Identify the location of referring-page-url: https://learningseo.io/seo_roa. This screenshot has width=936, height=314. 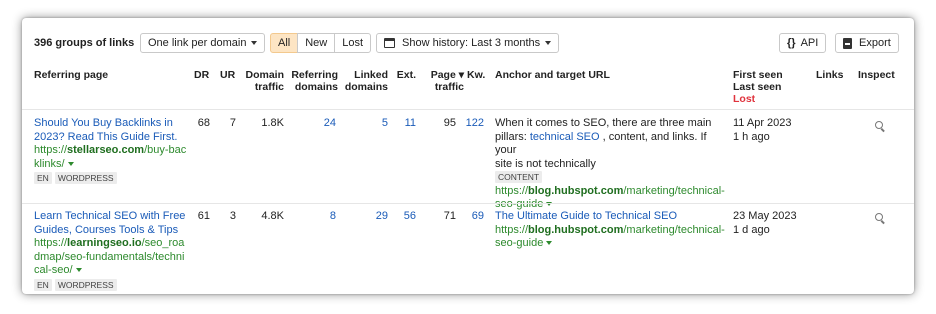
(113, 244).